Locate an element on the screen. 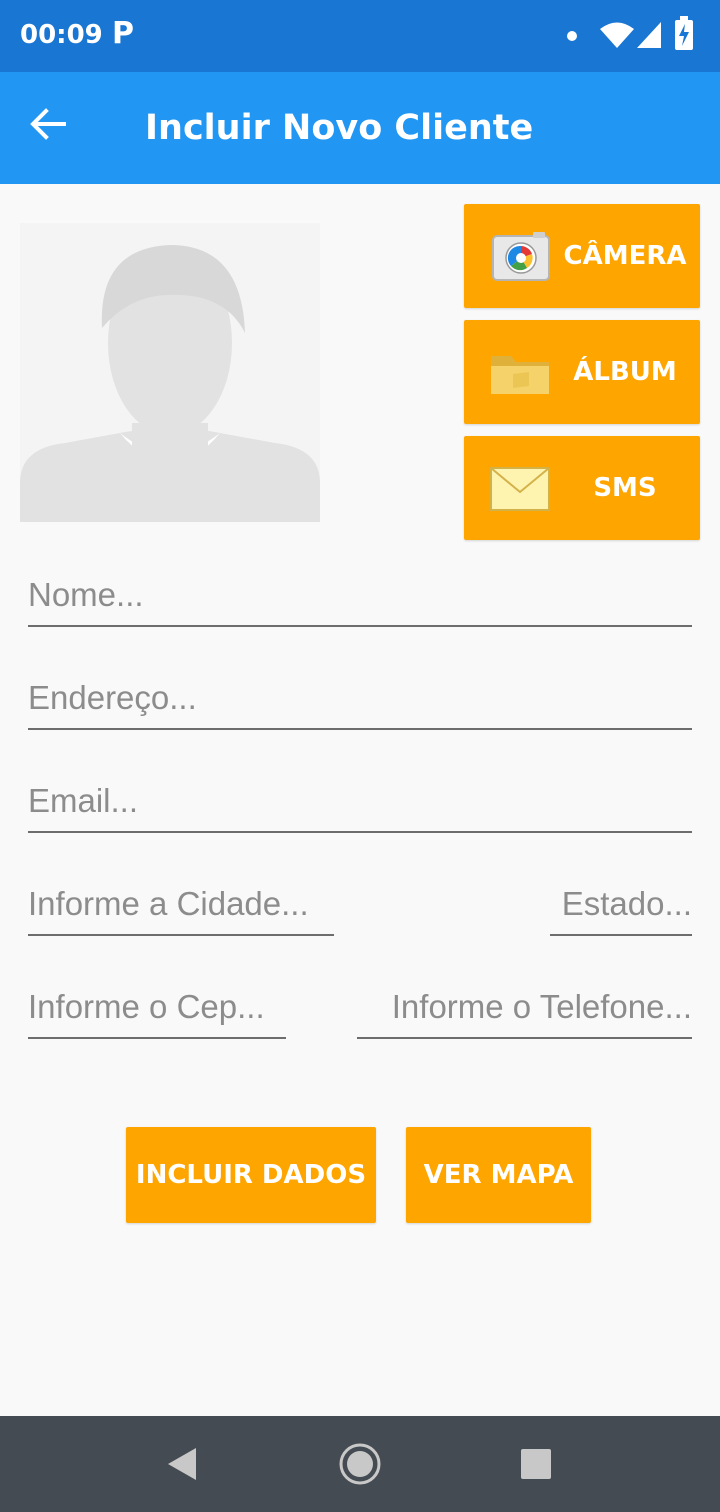  person-placeholder-icon is located at coordinates (170, 372).